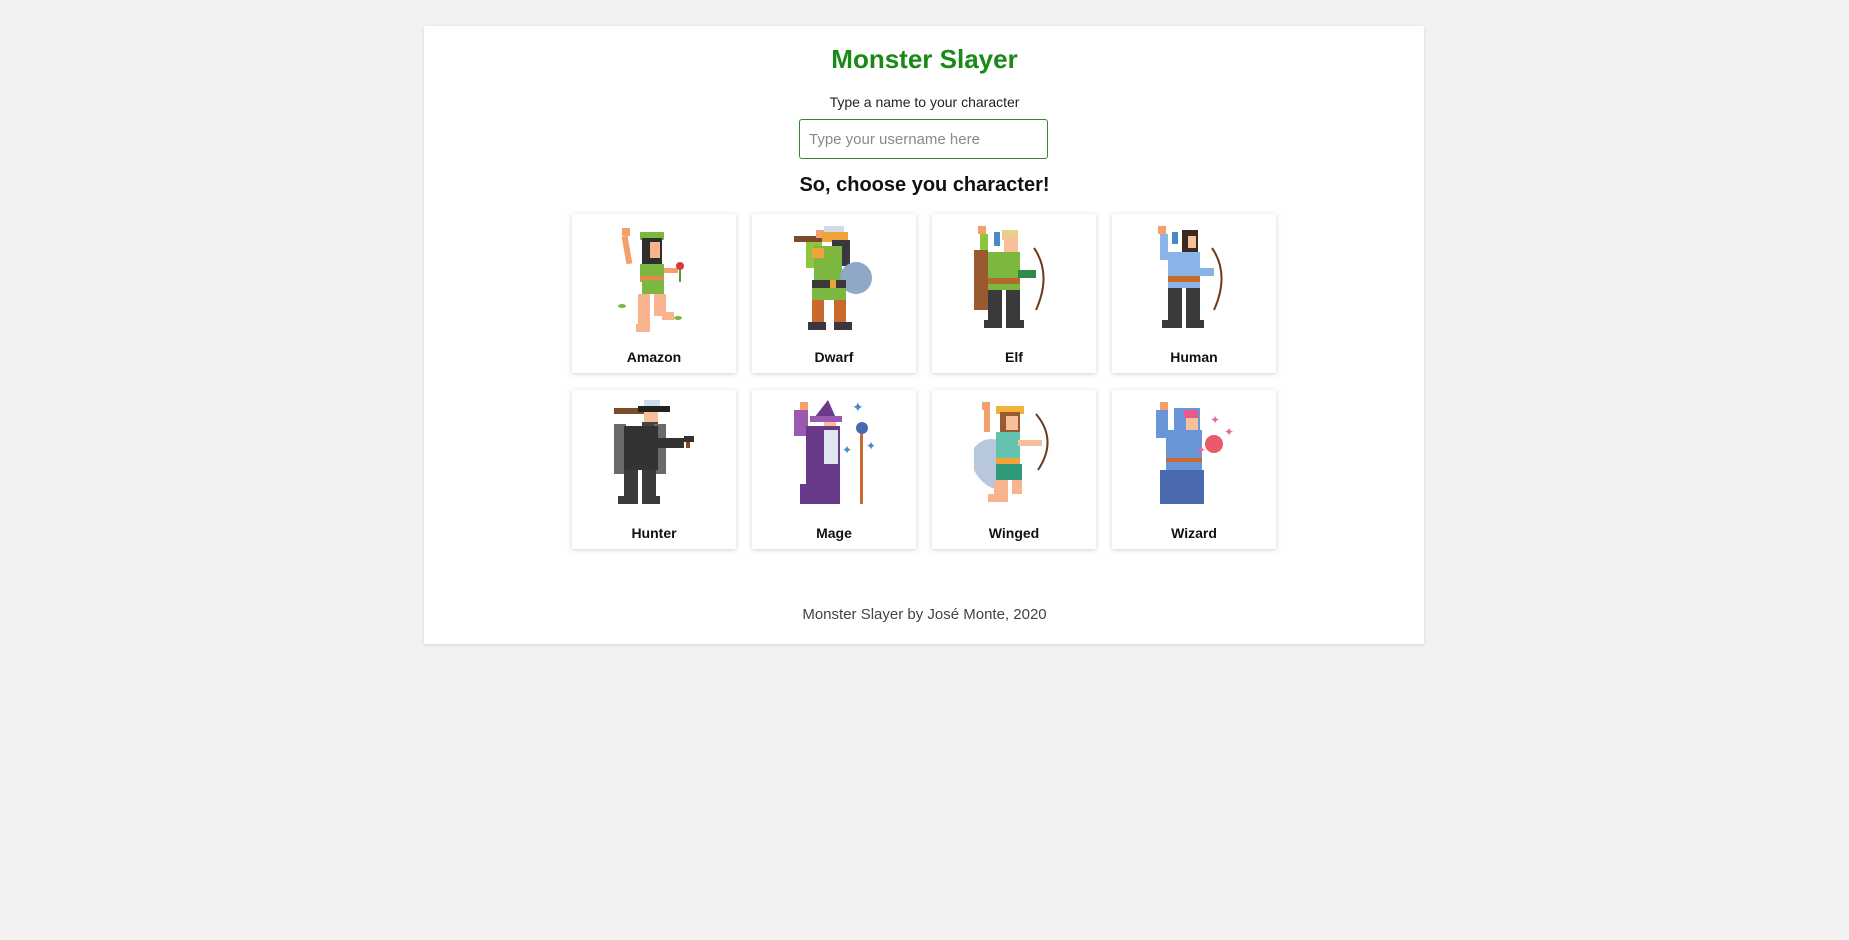 This screenshot has height=940, width=1849. I want to click on character-card-wizard: ✦ ✦ ✦ Wizard, so click(1194, 469).